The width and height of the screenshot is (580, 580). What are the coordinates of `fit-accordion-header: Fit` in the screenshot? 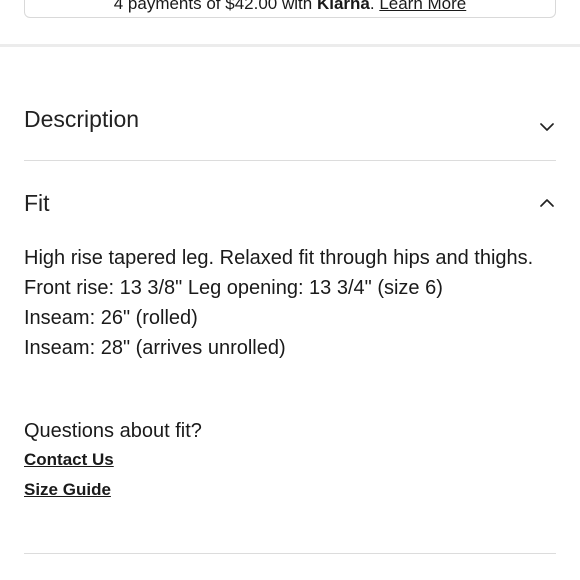 It's located at (290, 203).